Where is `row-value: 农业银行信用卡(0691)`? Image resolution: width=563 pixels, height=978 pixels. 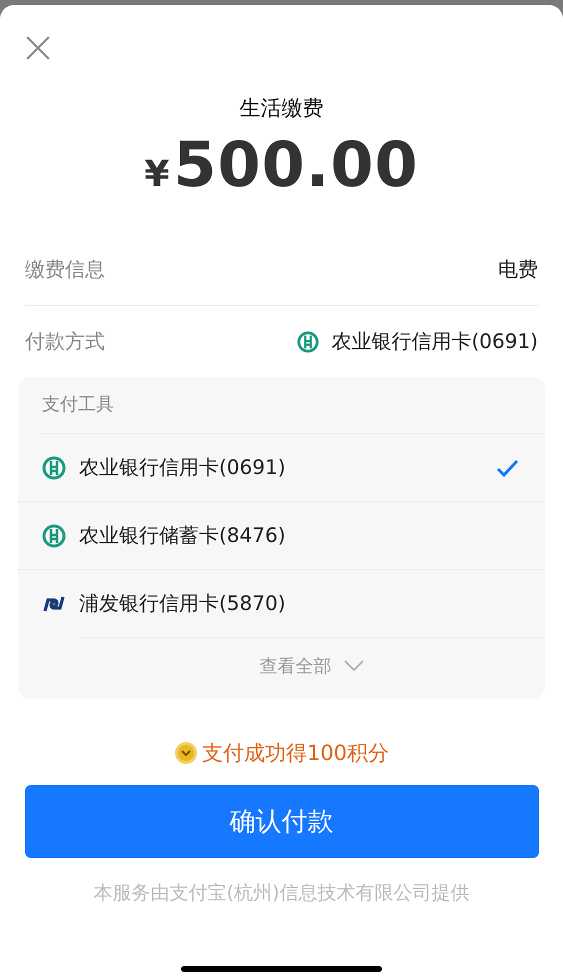 row-value: 农业银行信用卡(0691) is located at coordinates (434, 341).